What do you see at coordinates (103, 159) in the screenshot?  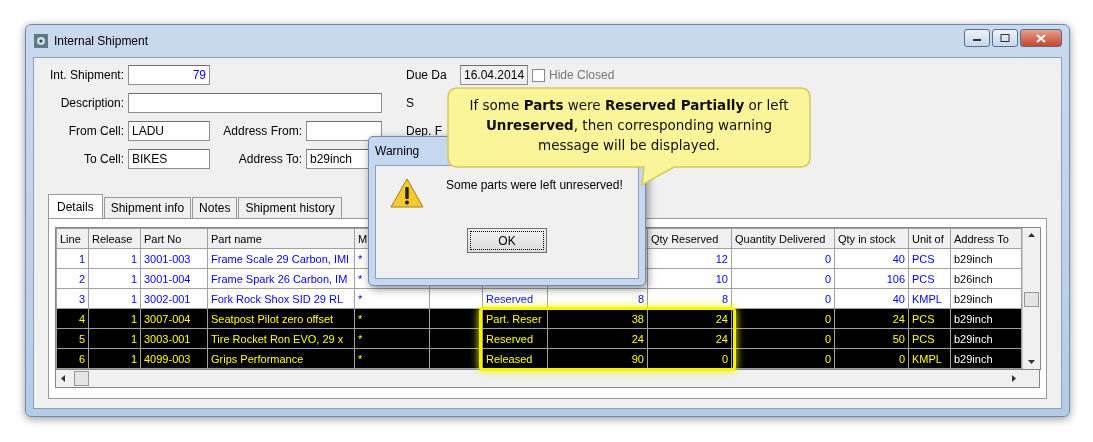 I see `field-label: To Cell:` at bounding box center [103, 159].